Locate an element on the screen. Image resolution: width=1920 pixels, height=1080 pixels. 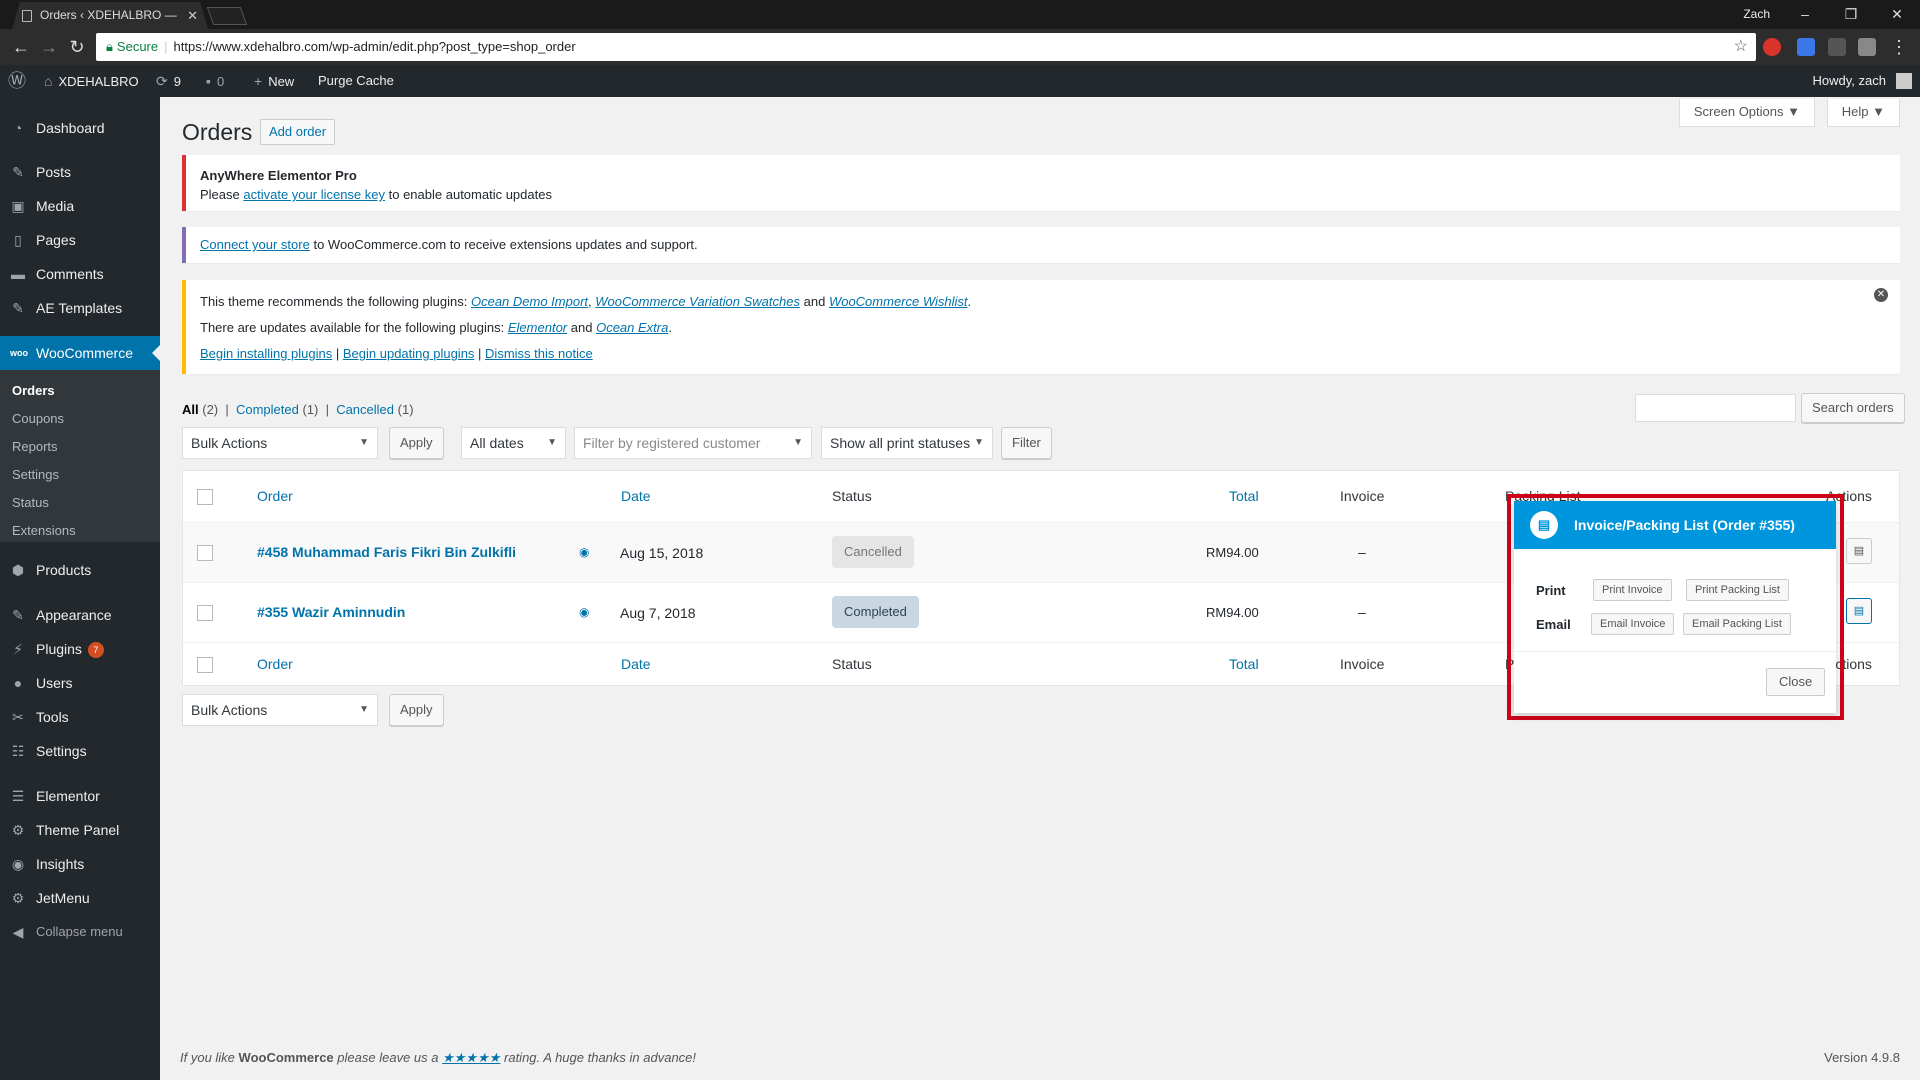
ocean-extra-link: Ocean Extra is located at coordinates (632, 327).